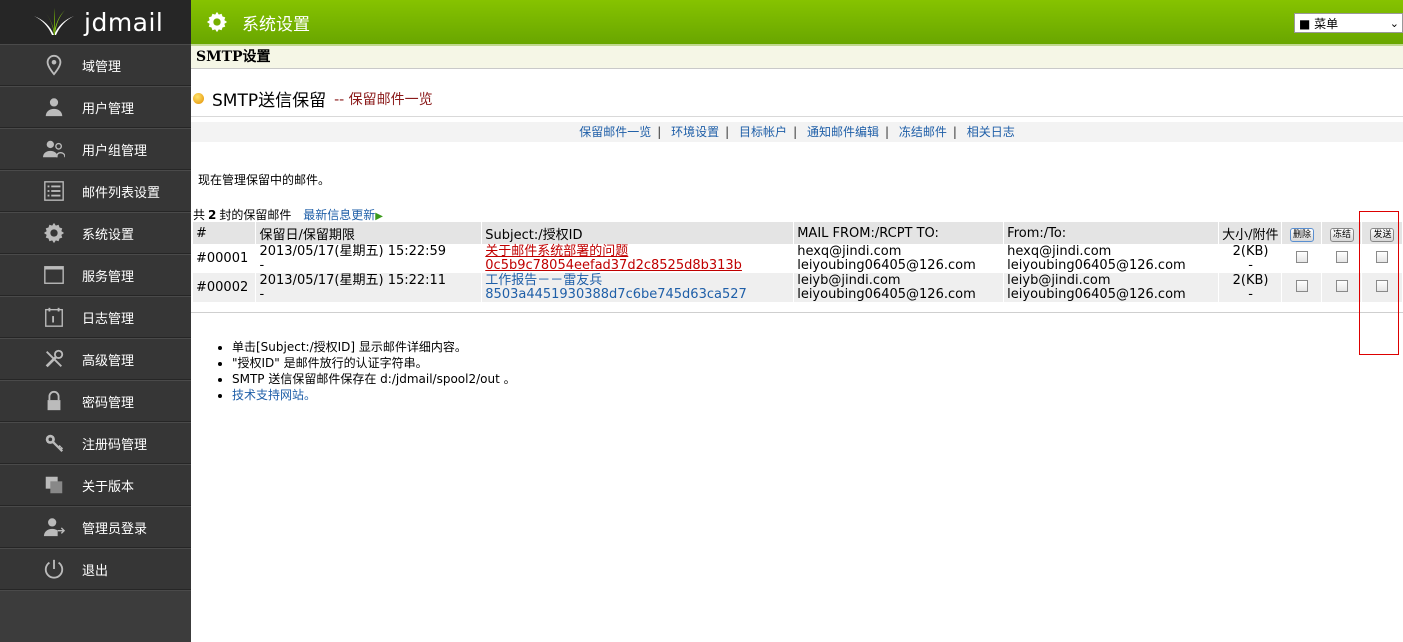  What do you see at coordinates (638, 295) in the screenshot?
I see `auth-id-link: 8503a4451930388d7c6be745d63ca527` at bounding box center [638, 295].